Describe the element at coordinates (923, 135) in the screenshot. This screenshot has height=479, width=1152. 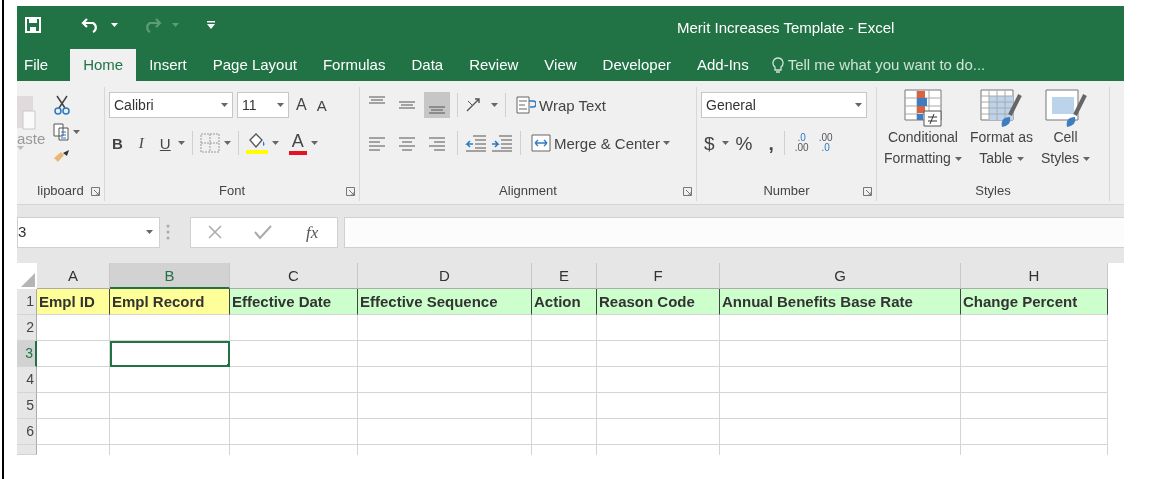
I see `conditional-styles-button: Conditional Formatting` at that location.